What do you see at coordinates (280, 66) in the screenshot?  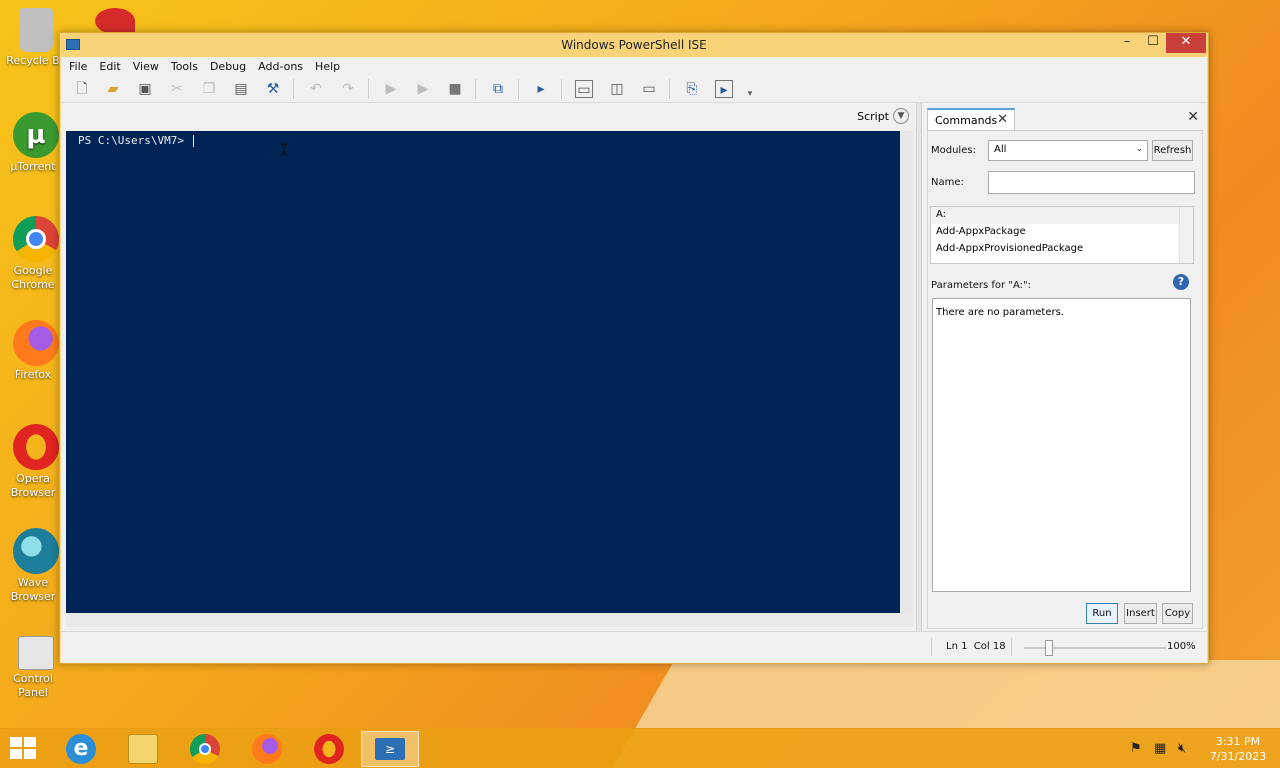 I see `menu-add-ons: Add-ons` at bounding box center [280, 66].